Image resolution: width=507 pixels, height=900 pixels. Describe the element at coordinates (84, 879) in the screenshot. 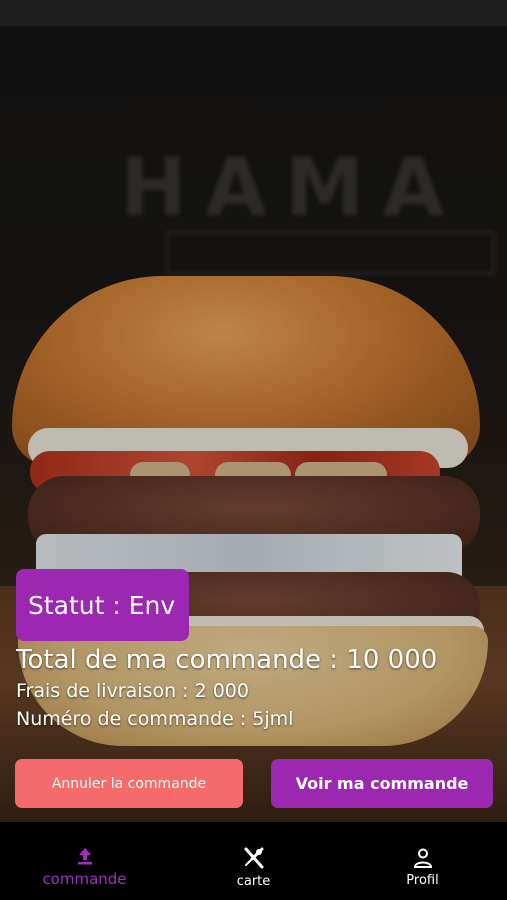

I see `nav-label: commande` at that location.